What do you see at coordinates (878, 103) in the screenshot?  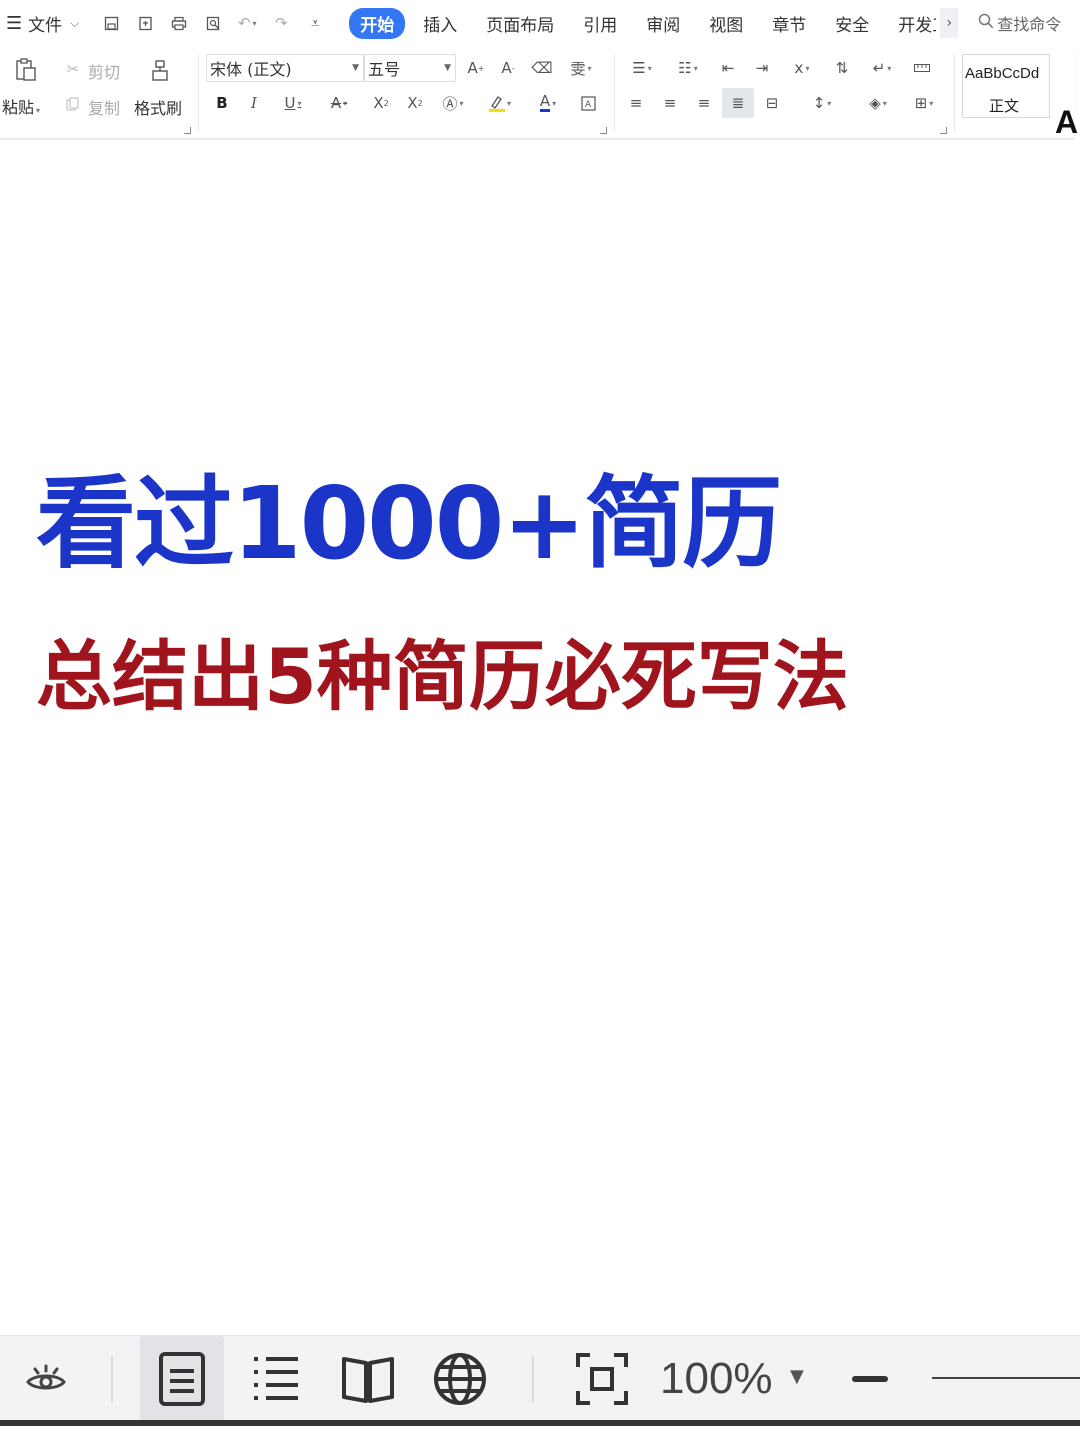 I see `shading-icon: ◈ ▾` at bounding box center [878, 103].